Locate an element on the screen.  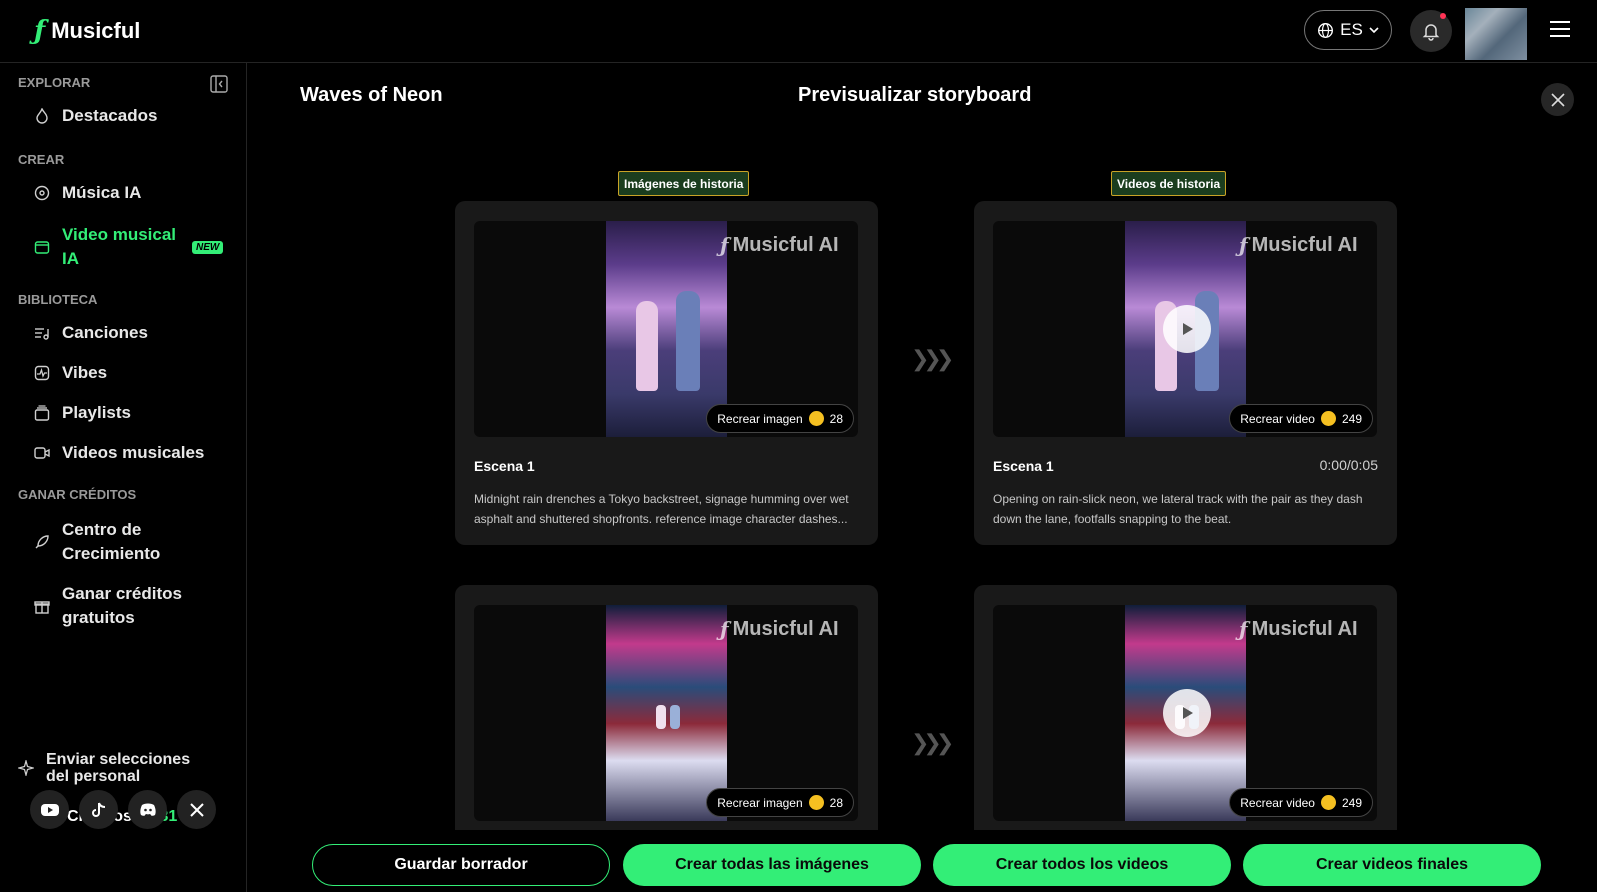
sidebar-item-video-musical-ia: Video musical IA NEW is located at coordinates (129, 247).